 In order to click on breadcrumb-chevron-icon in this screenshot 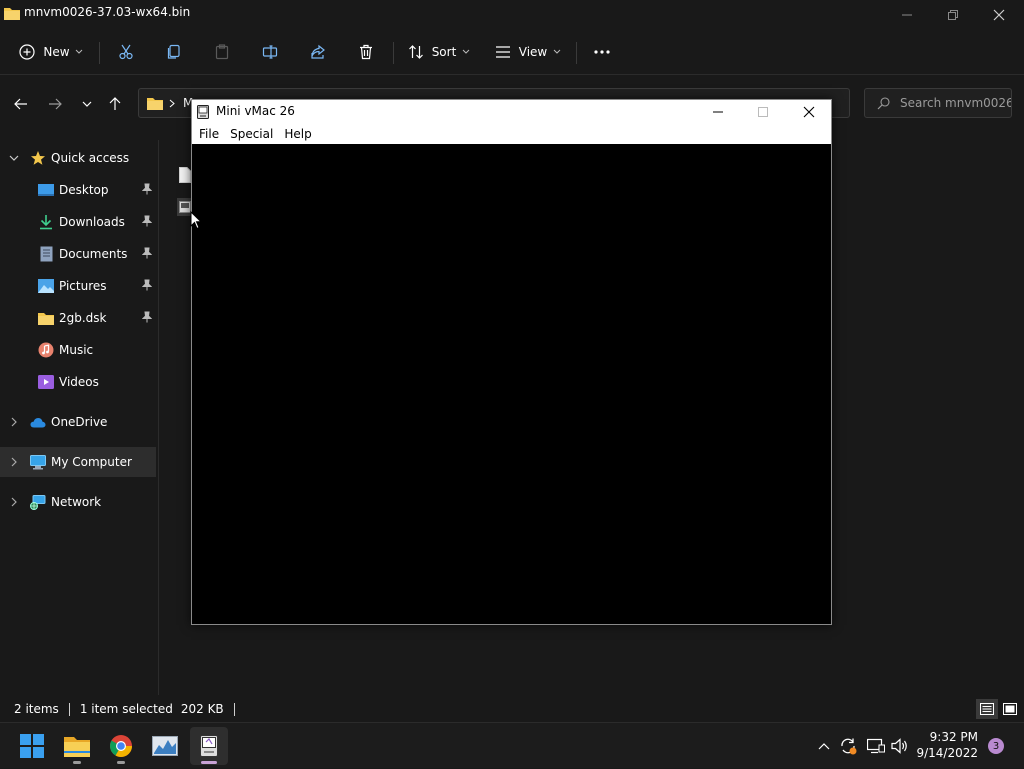, I will do `click(172, 103)`.